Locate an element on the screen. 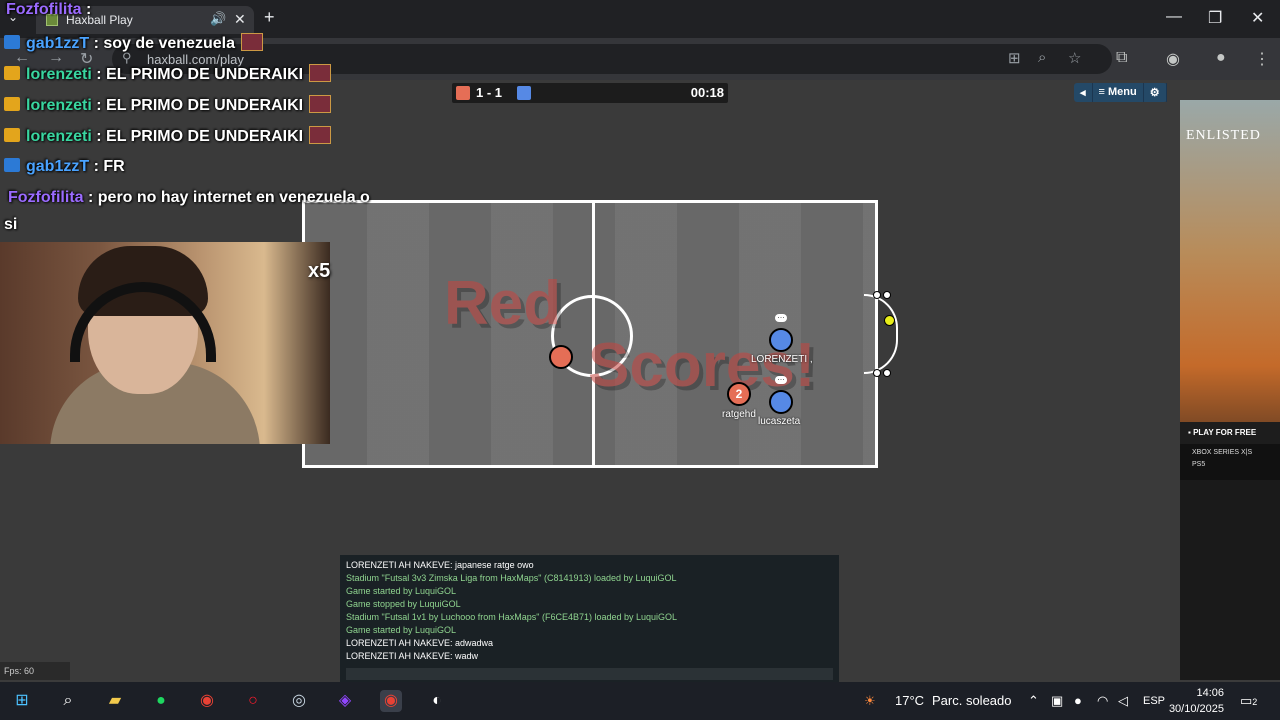  blue-team-icon is located at coordinates (524, 93).